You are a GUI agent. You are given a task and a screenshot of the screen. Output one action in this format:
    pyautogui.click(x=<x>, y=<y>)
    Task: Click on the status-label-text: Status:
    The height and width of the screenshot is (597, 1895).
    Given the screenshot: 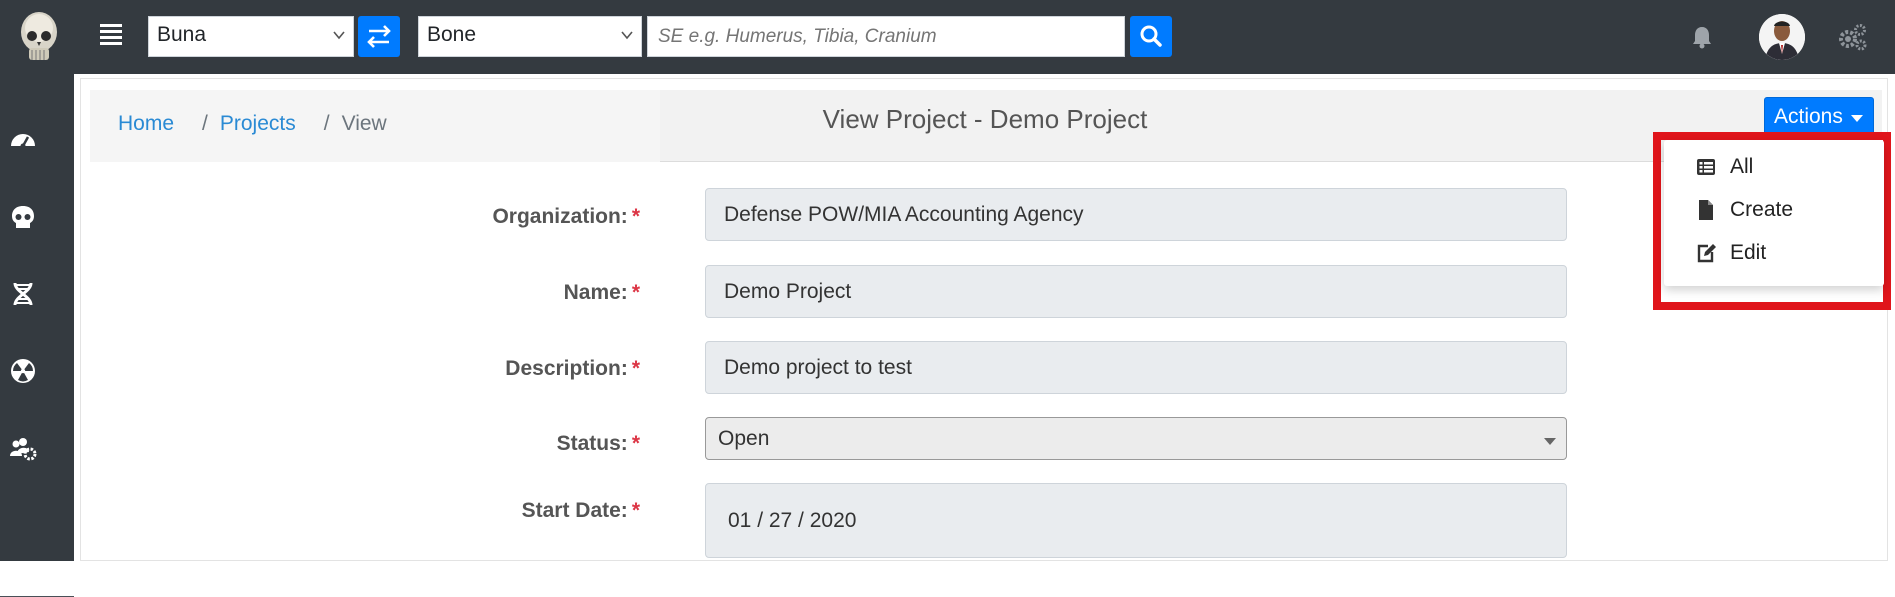 What is the action you would take?
    pyautogui.click(x=592, y=443)
    